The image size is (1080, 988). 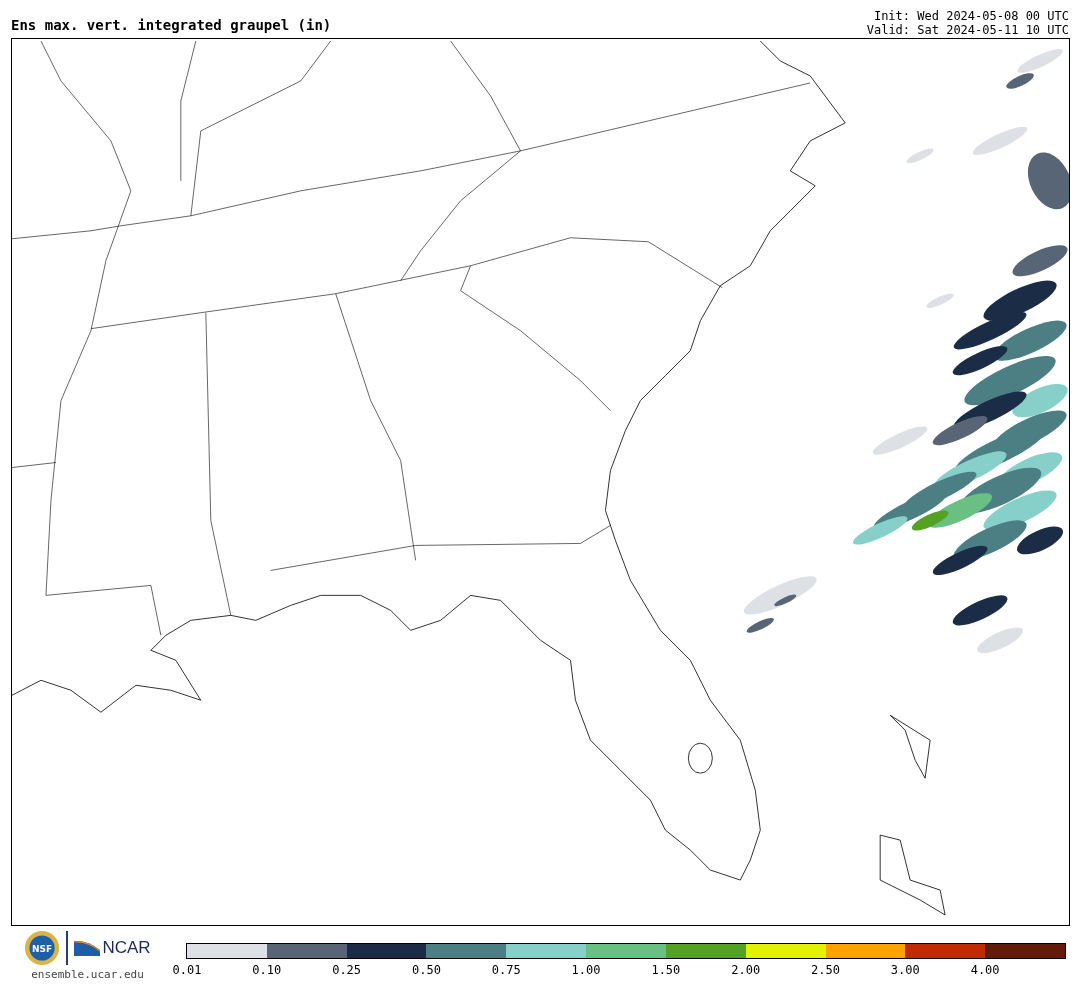 I want to click on colorbar-label: 0.01, so click(x=187, y=970).